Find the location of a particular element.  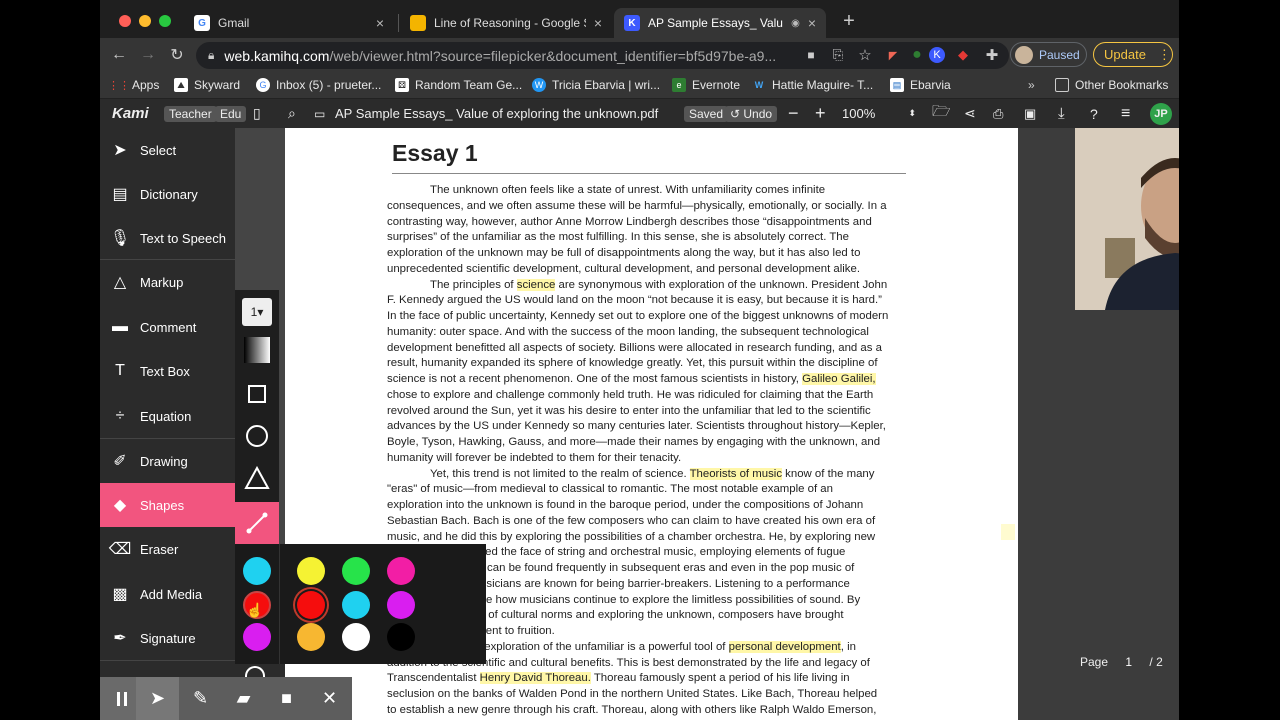

triangle-icon is located at coordinates (257, 478).